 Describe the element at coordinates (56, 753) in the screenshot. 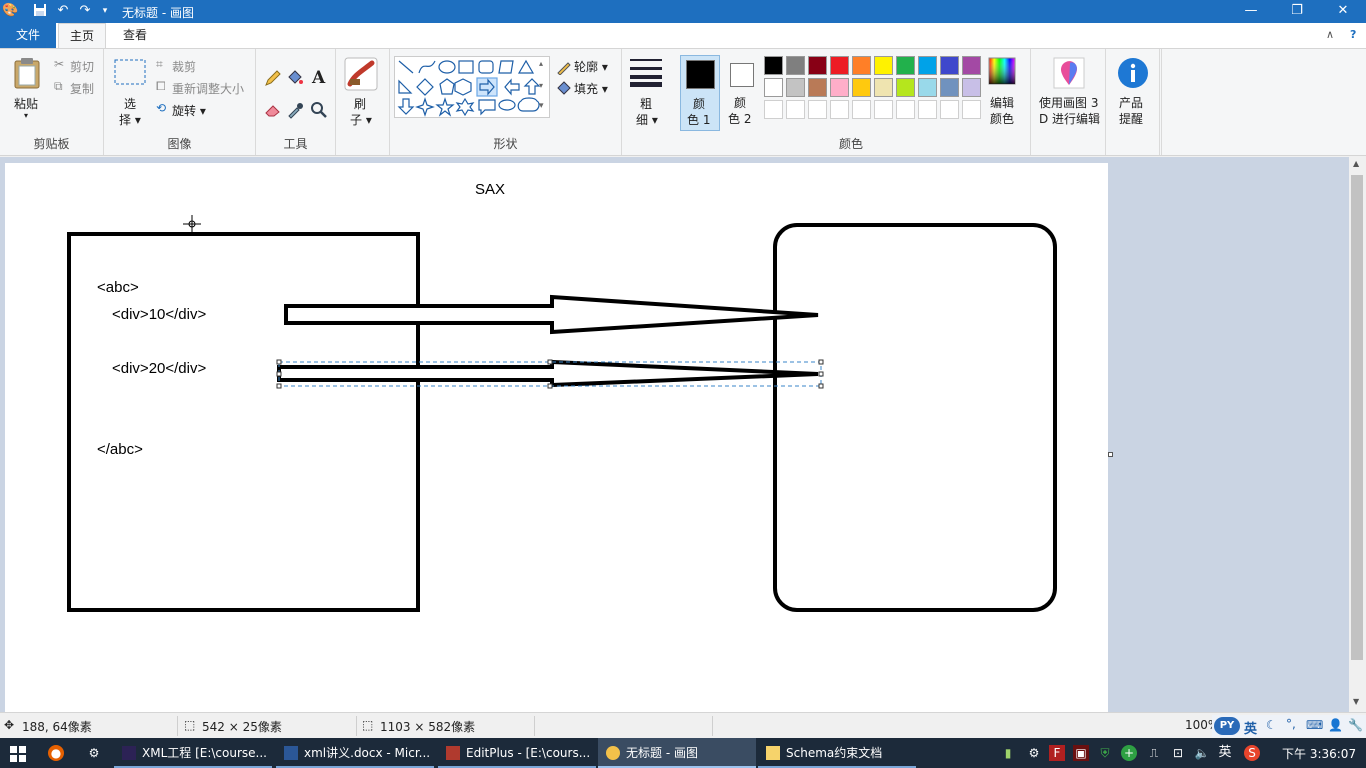

I see `firefox-icon: ●` at that location.